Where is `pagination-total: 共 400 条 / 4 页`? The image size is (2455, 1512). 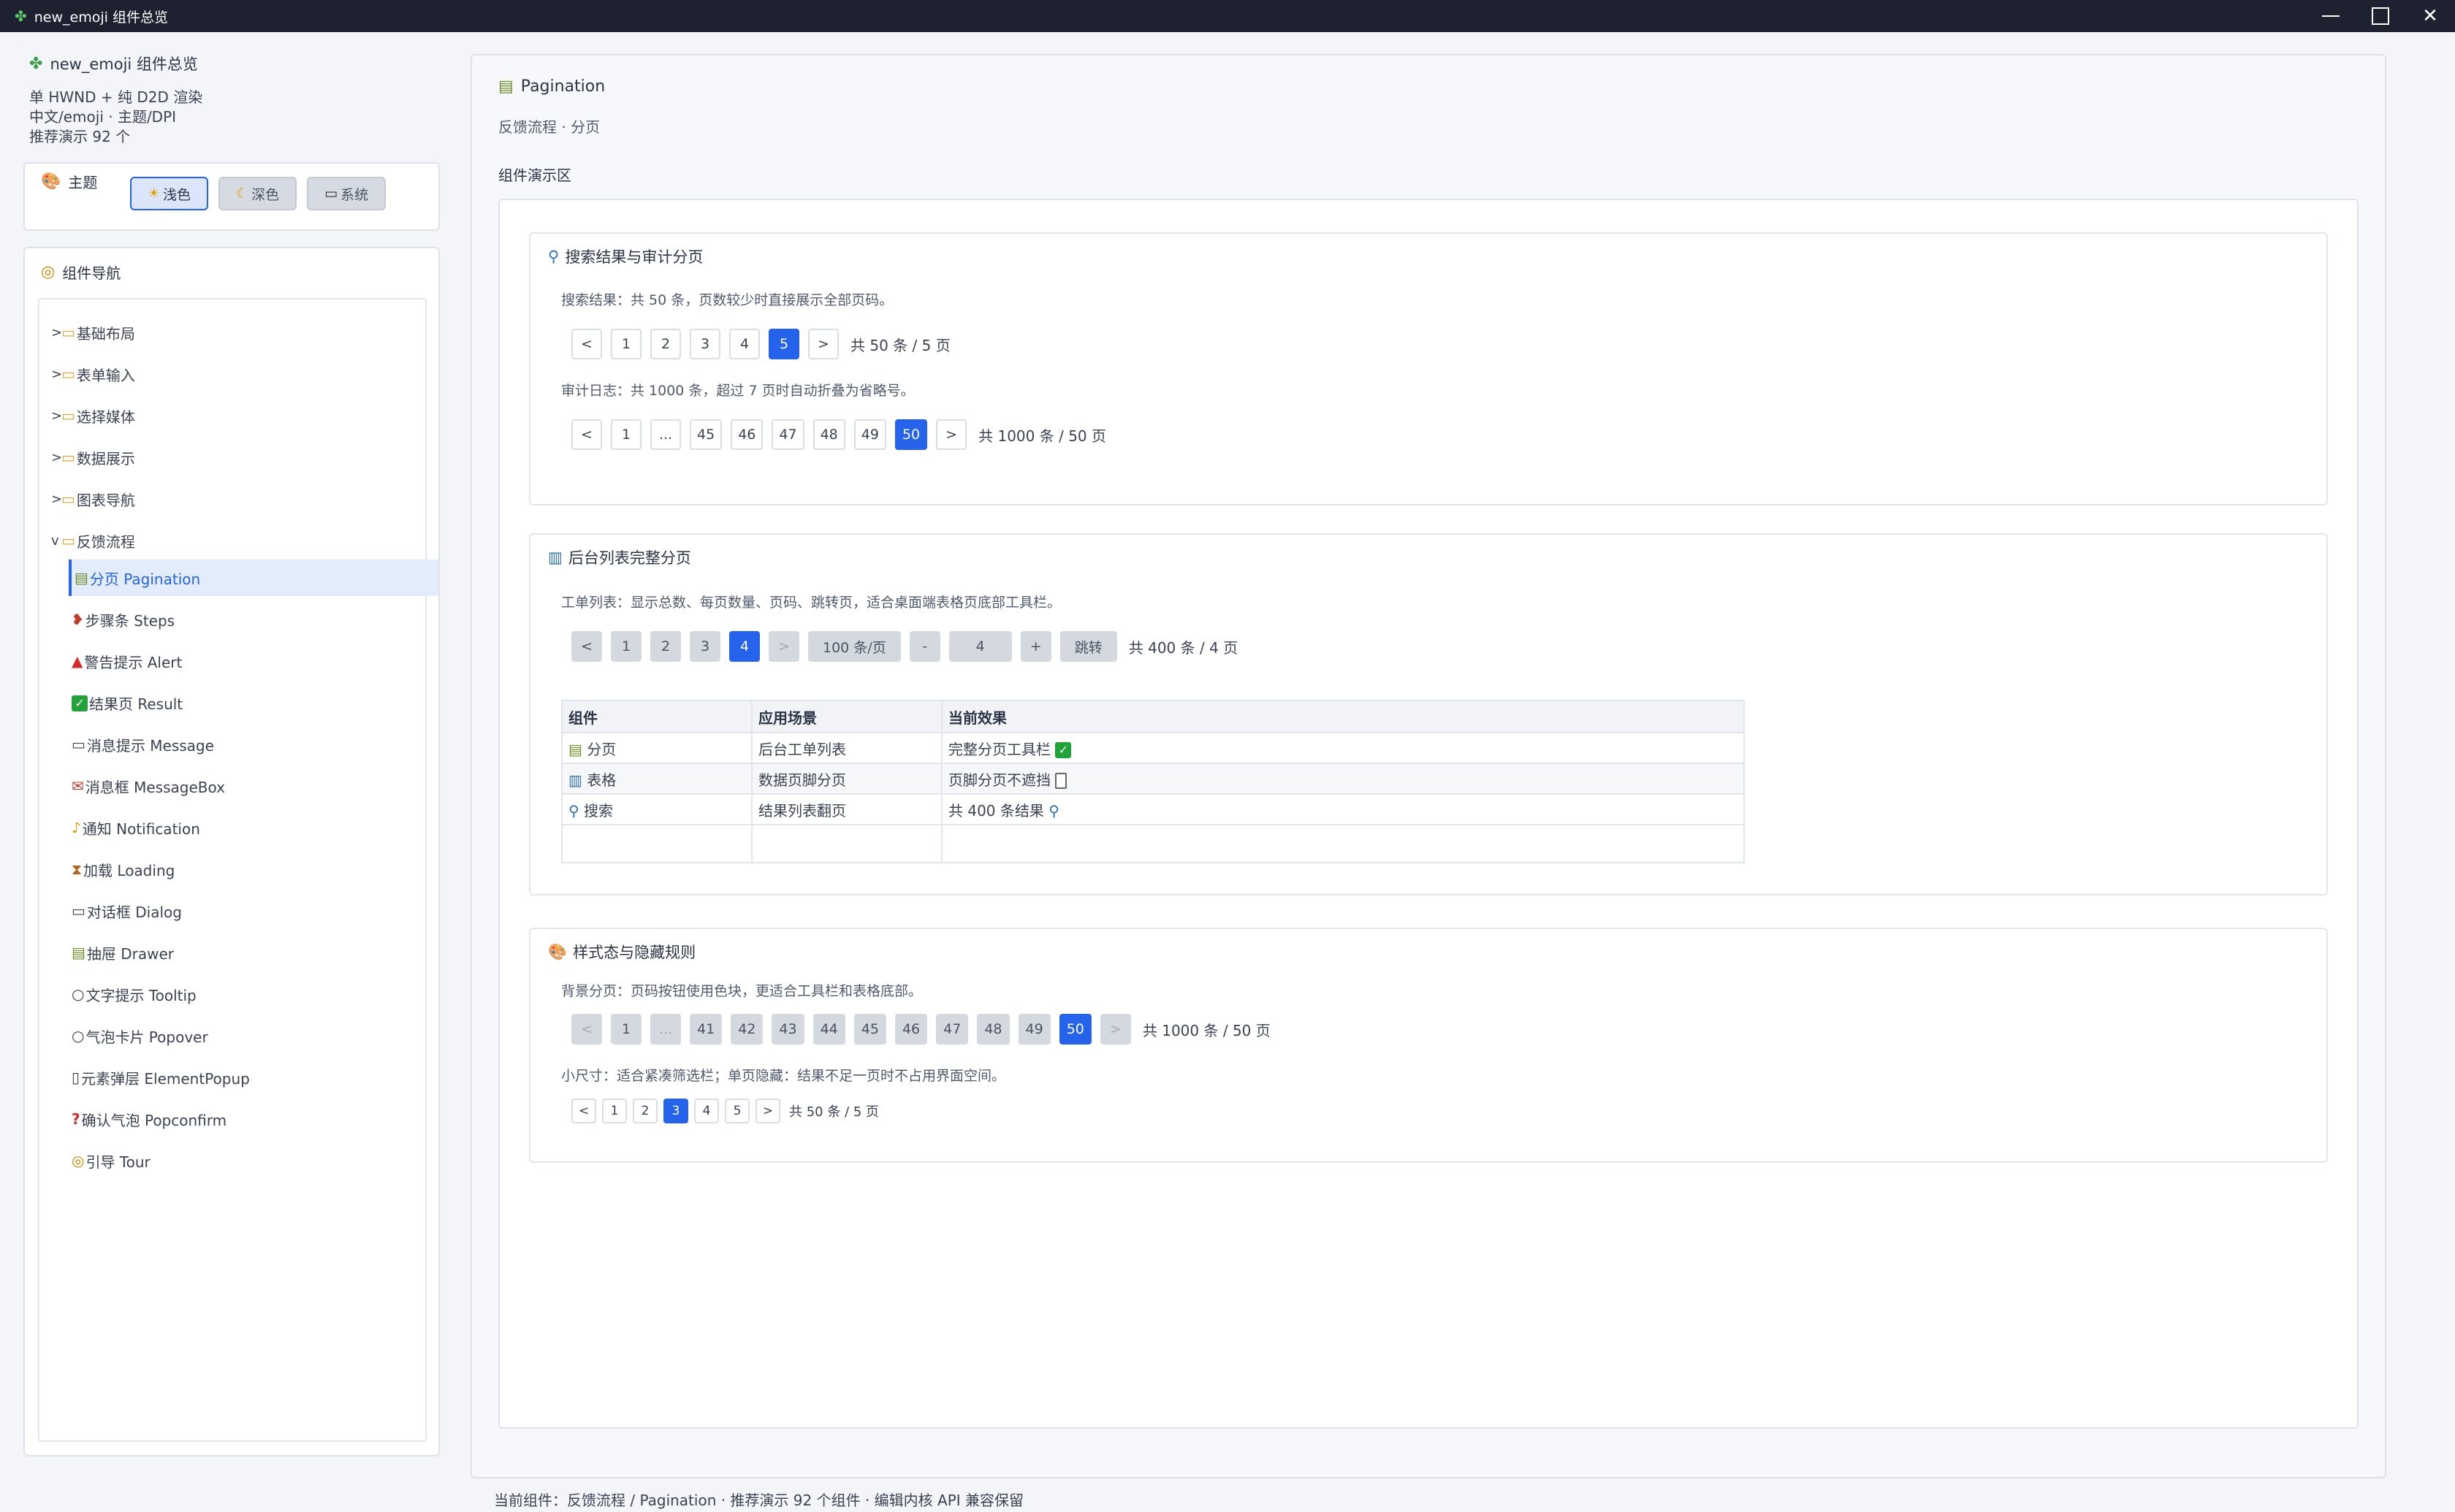
pagination-total: 共 400 条 / 4 页 is located at coordinates (1183, 647).